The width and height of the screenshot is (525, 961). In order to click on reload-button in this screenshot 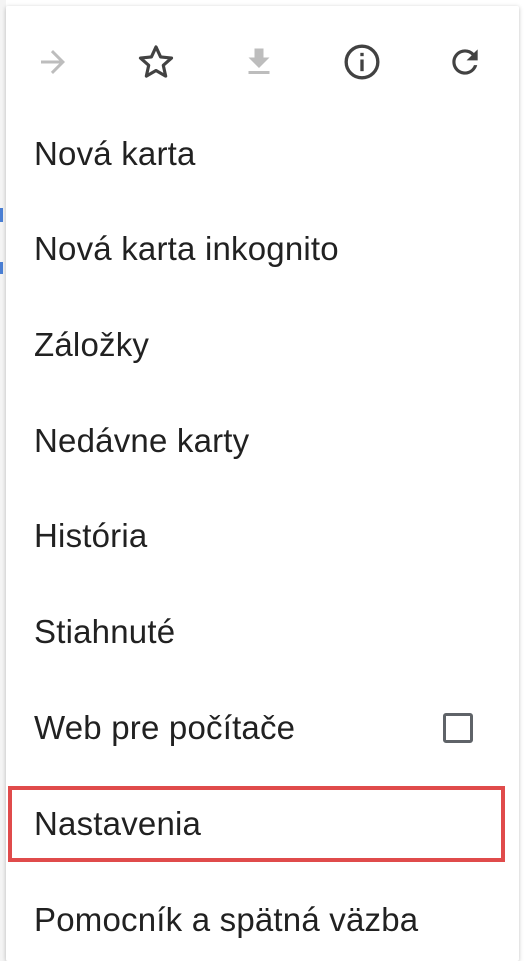, I will do `click(465, 62)`.